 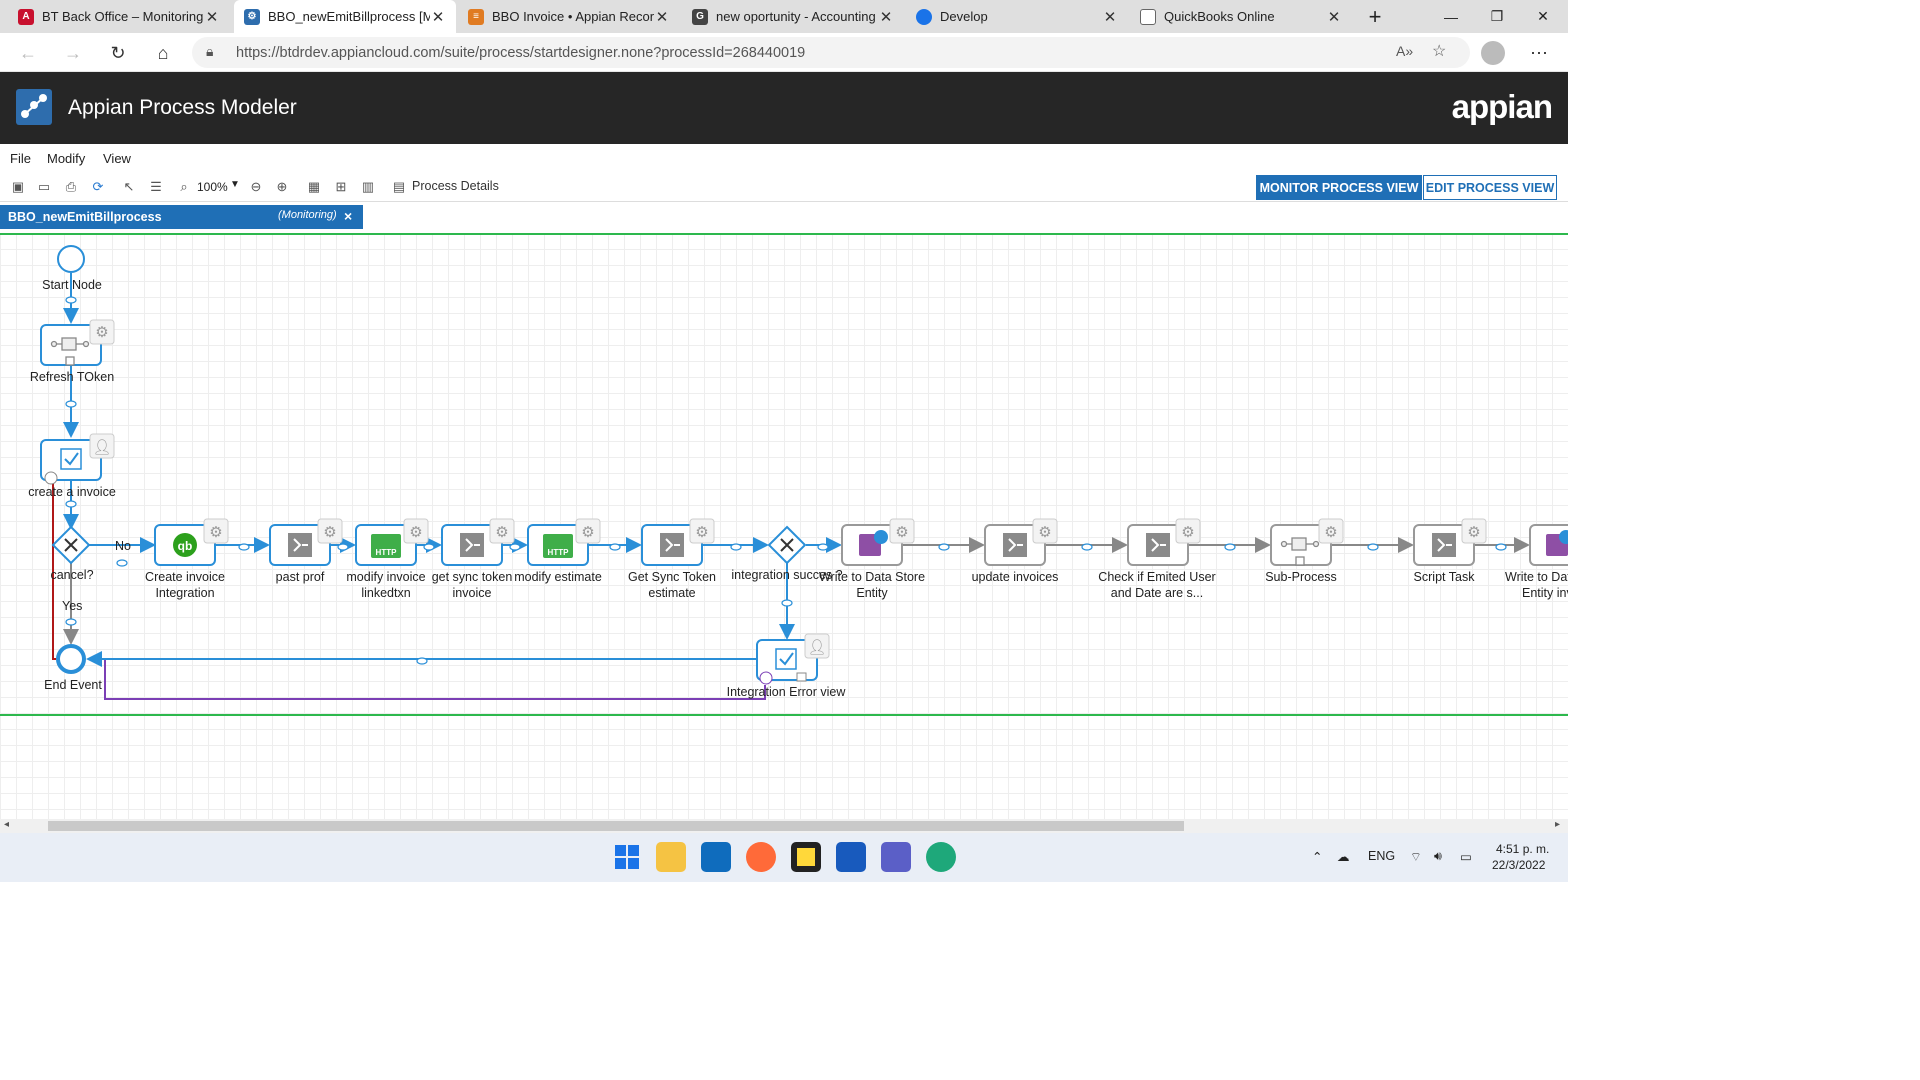 I want to click on start-node-icon, so click(x=71, y=259).